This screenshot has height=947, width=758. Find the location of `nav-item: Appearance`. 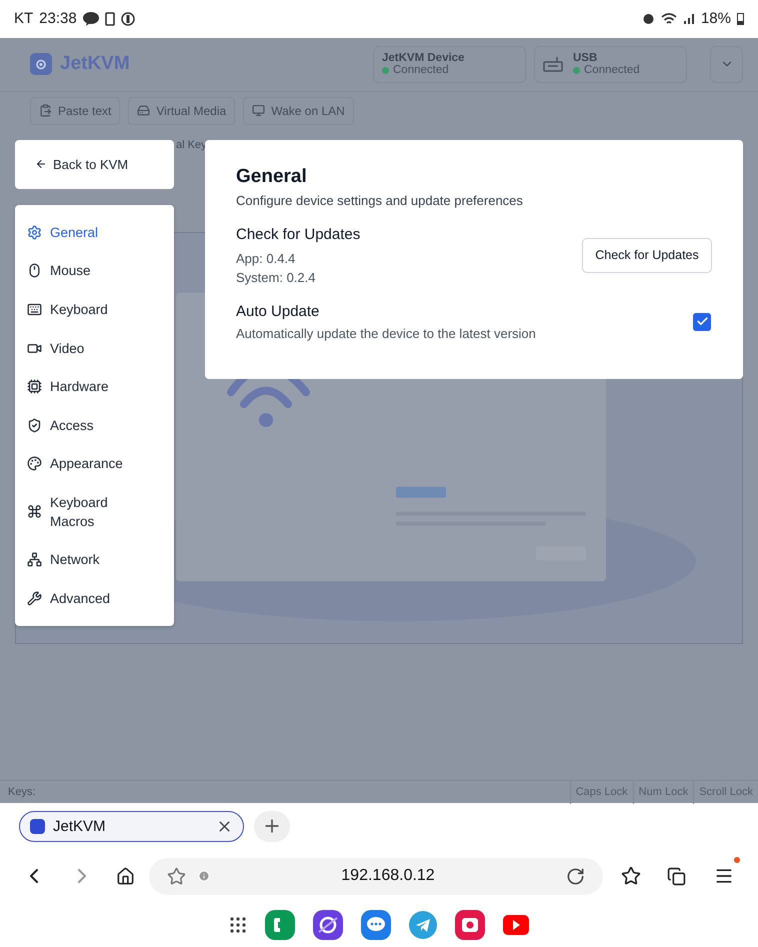

nav-item: Appearance is located at coordinates (90, 464).